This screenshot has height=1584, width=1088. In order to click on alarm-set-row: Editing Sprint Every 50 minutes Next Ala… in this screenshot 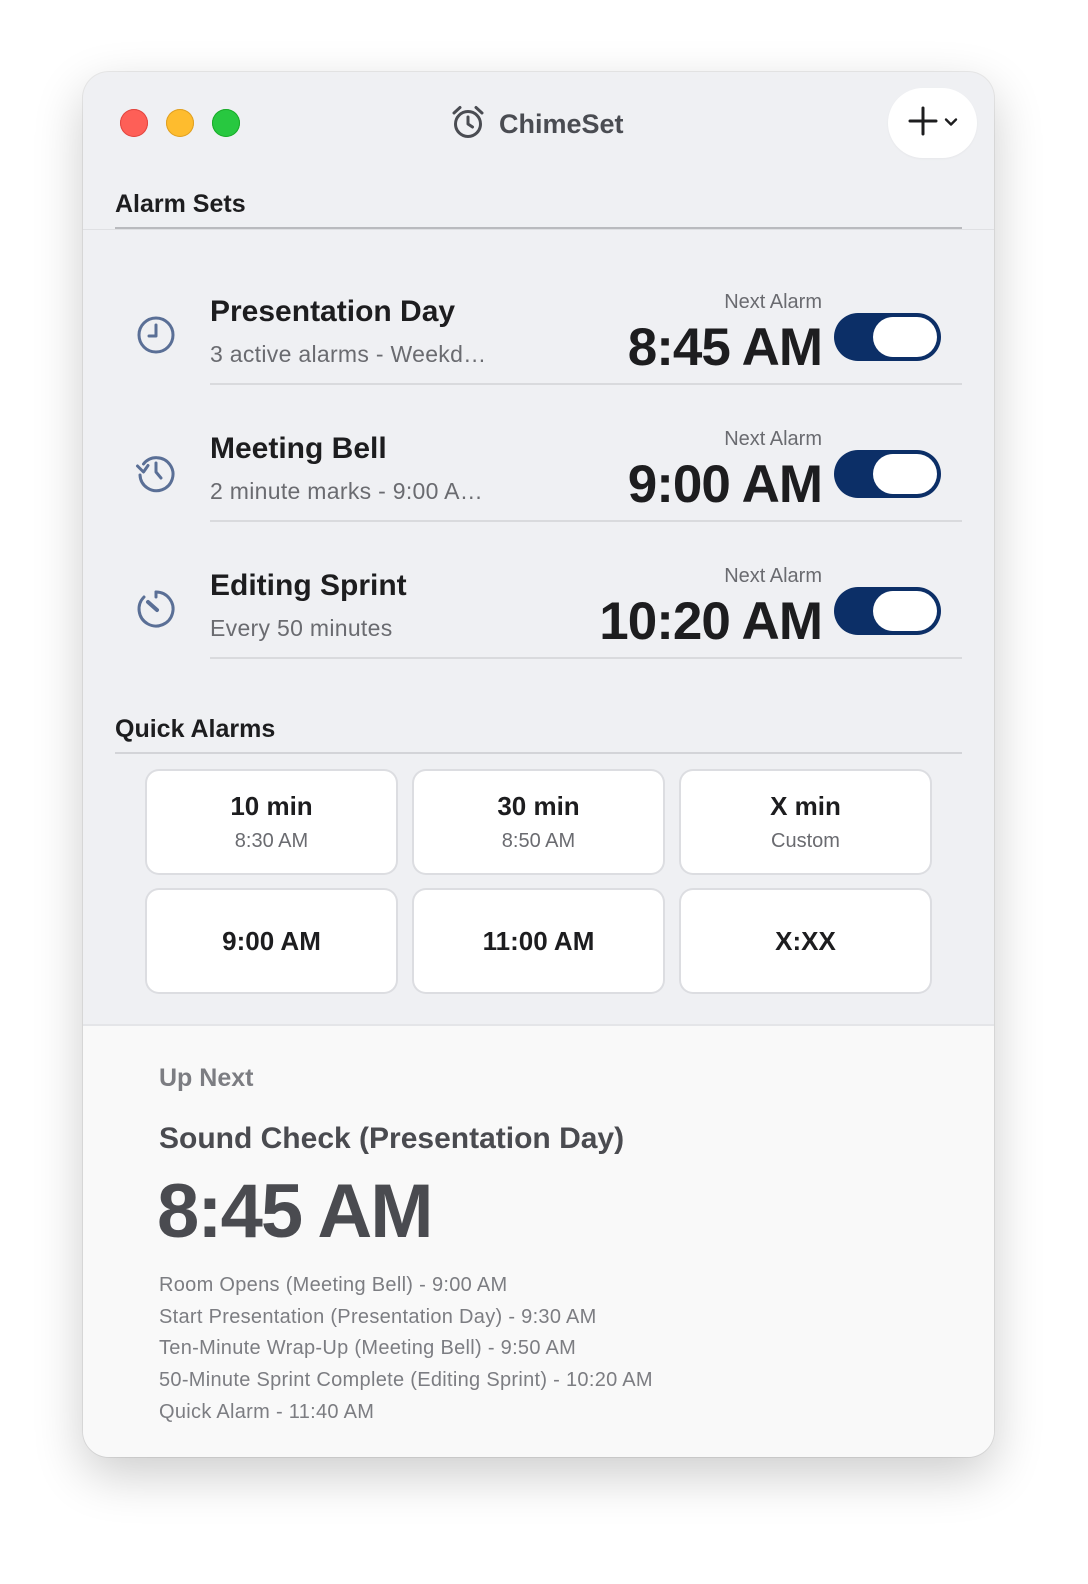, I will do `click(538, 590)`.